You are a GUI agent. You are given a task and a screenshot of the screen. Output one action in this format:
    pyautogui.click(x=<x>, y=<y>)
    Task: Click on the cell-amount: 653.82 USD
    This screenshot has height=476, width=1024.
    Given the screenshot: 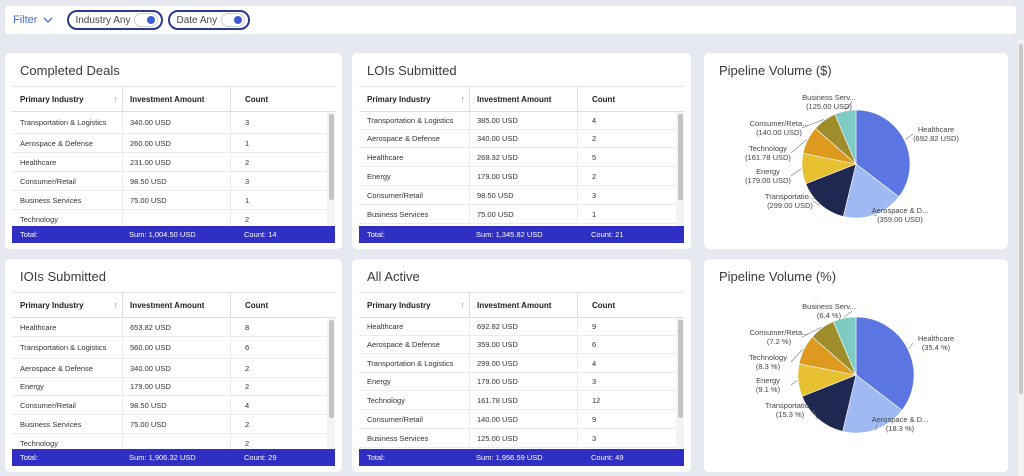 What is the action you would take?
    pyautogui.click(x=176, y=327)
    